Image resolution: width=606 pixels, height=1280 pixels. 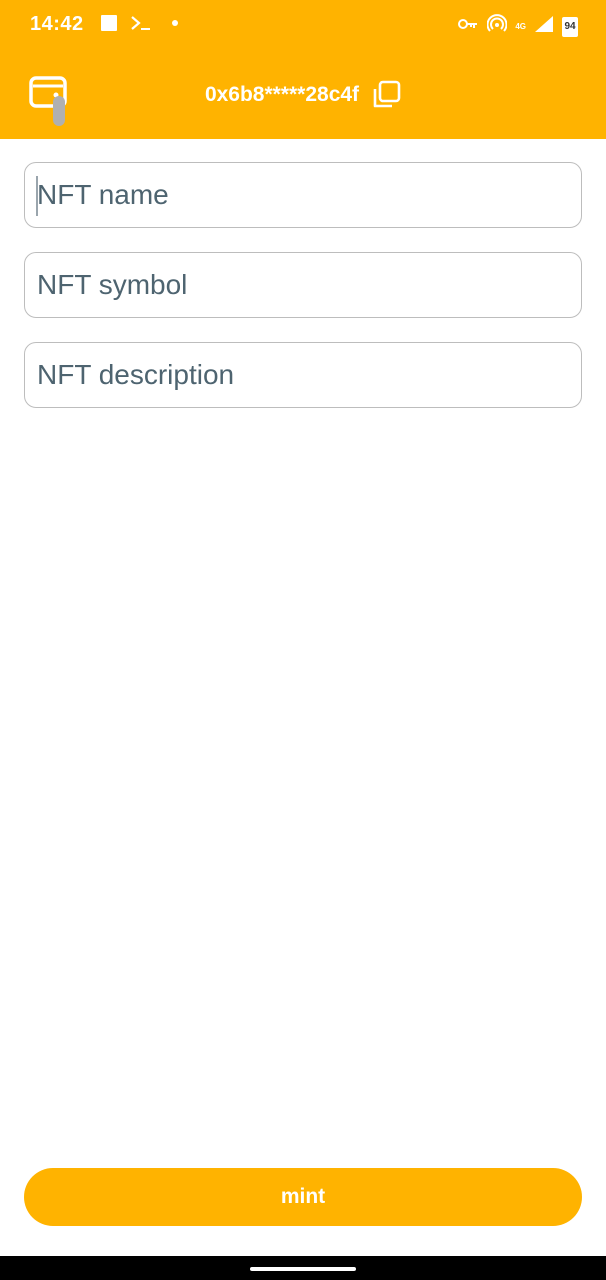 I want to click on network-label: 4G, so click(x=520, y=26).